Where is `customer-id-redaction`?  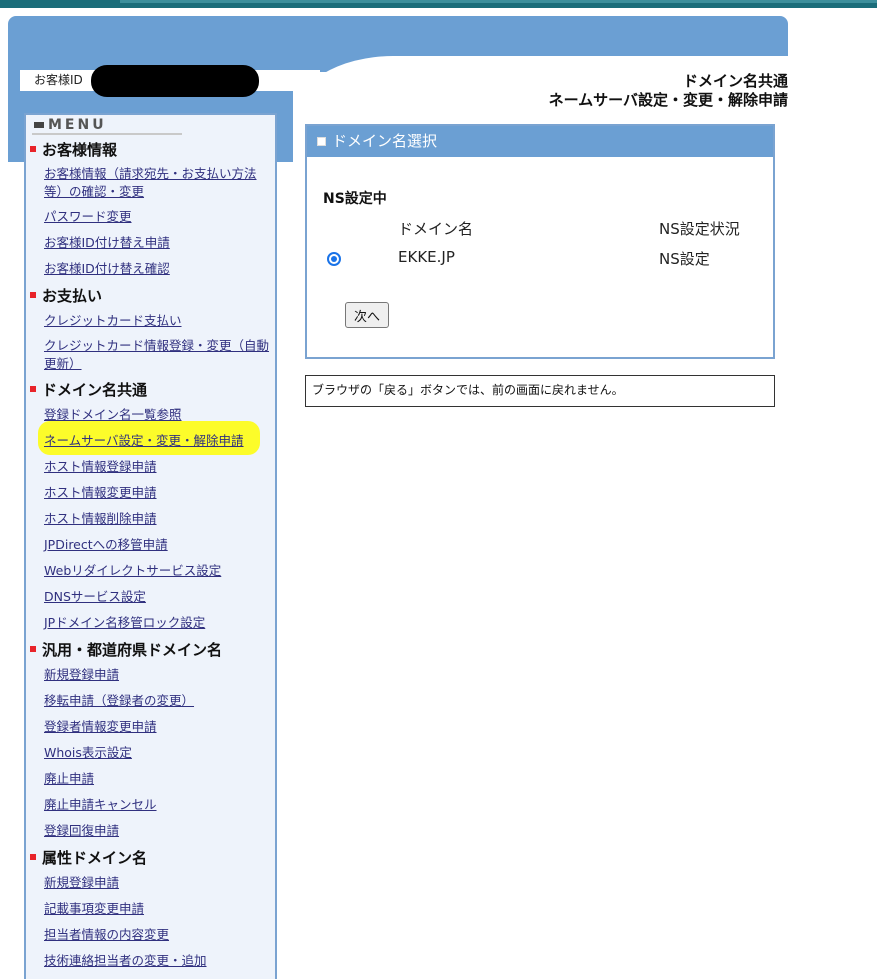
customer-id-redaction is located at coordinates (175, 81).